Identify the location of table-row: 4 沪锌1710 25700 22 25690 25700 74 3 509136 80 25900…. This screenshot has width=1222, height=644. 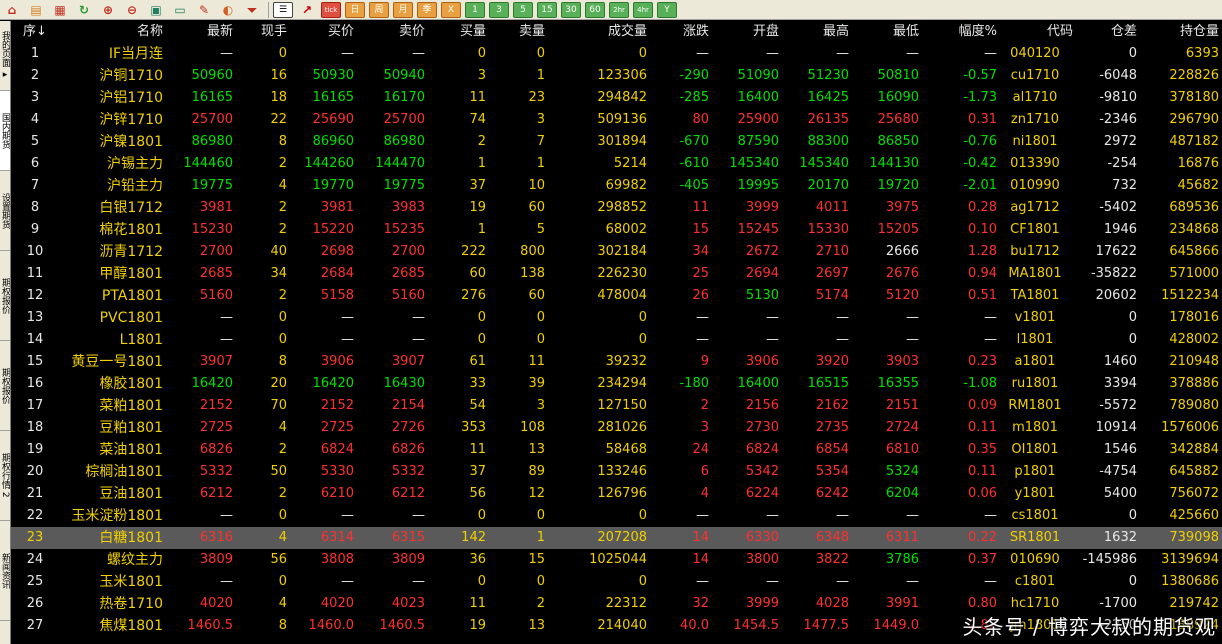
(616, 120).